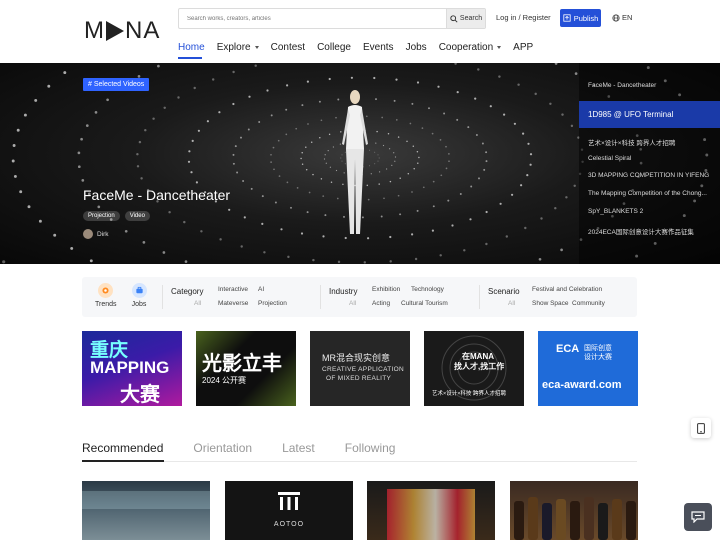  Describe the element at coordinates (550, 303) in the screenshot. I see `scenario-option: Show Space` at that location.